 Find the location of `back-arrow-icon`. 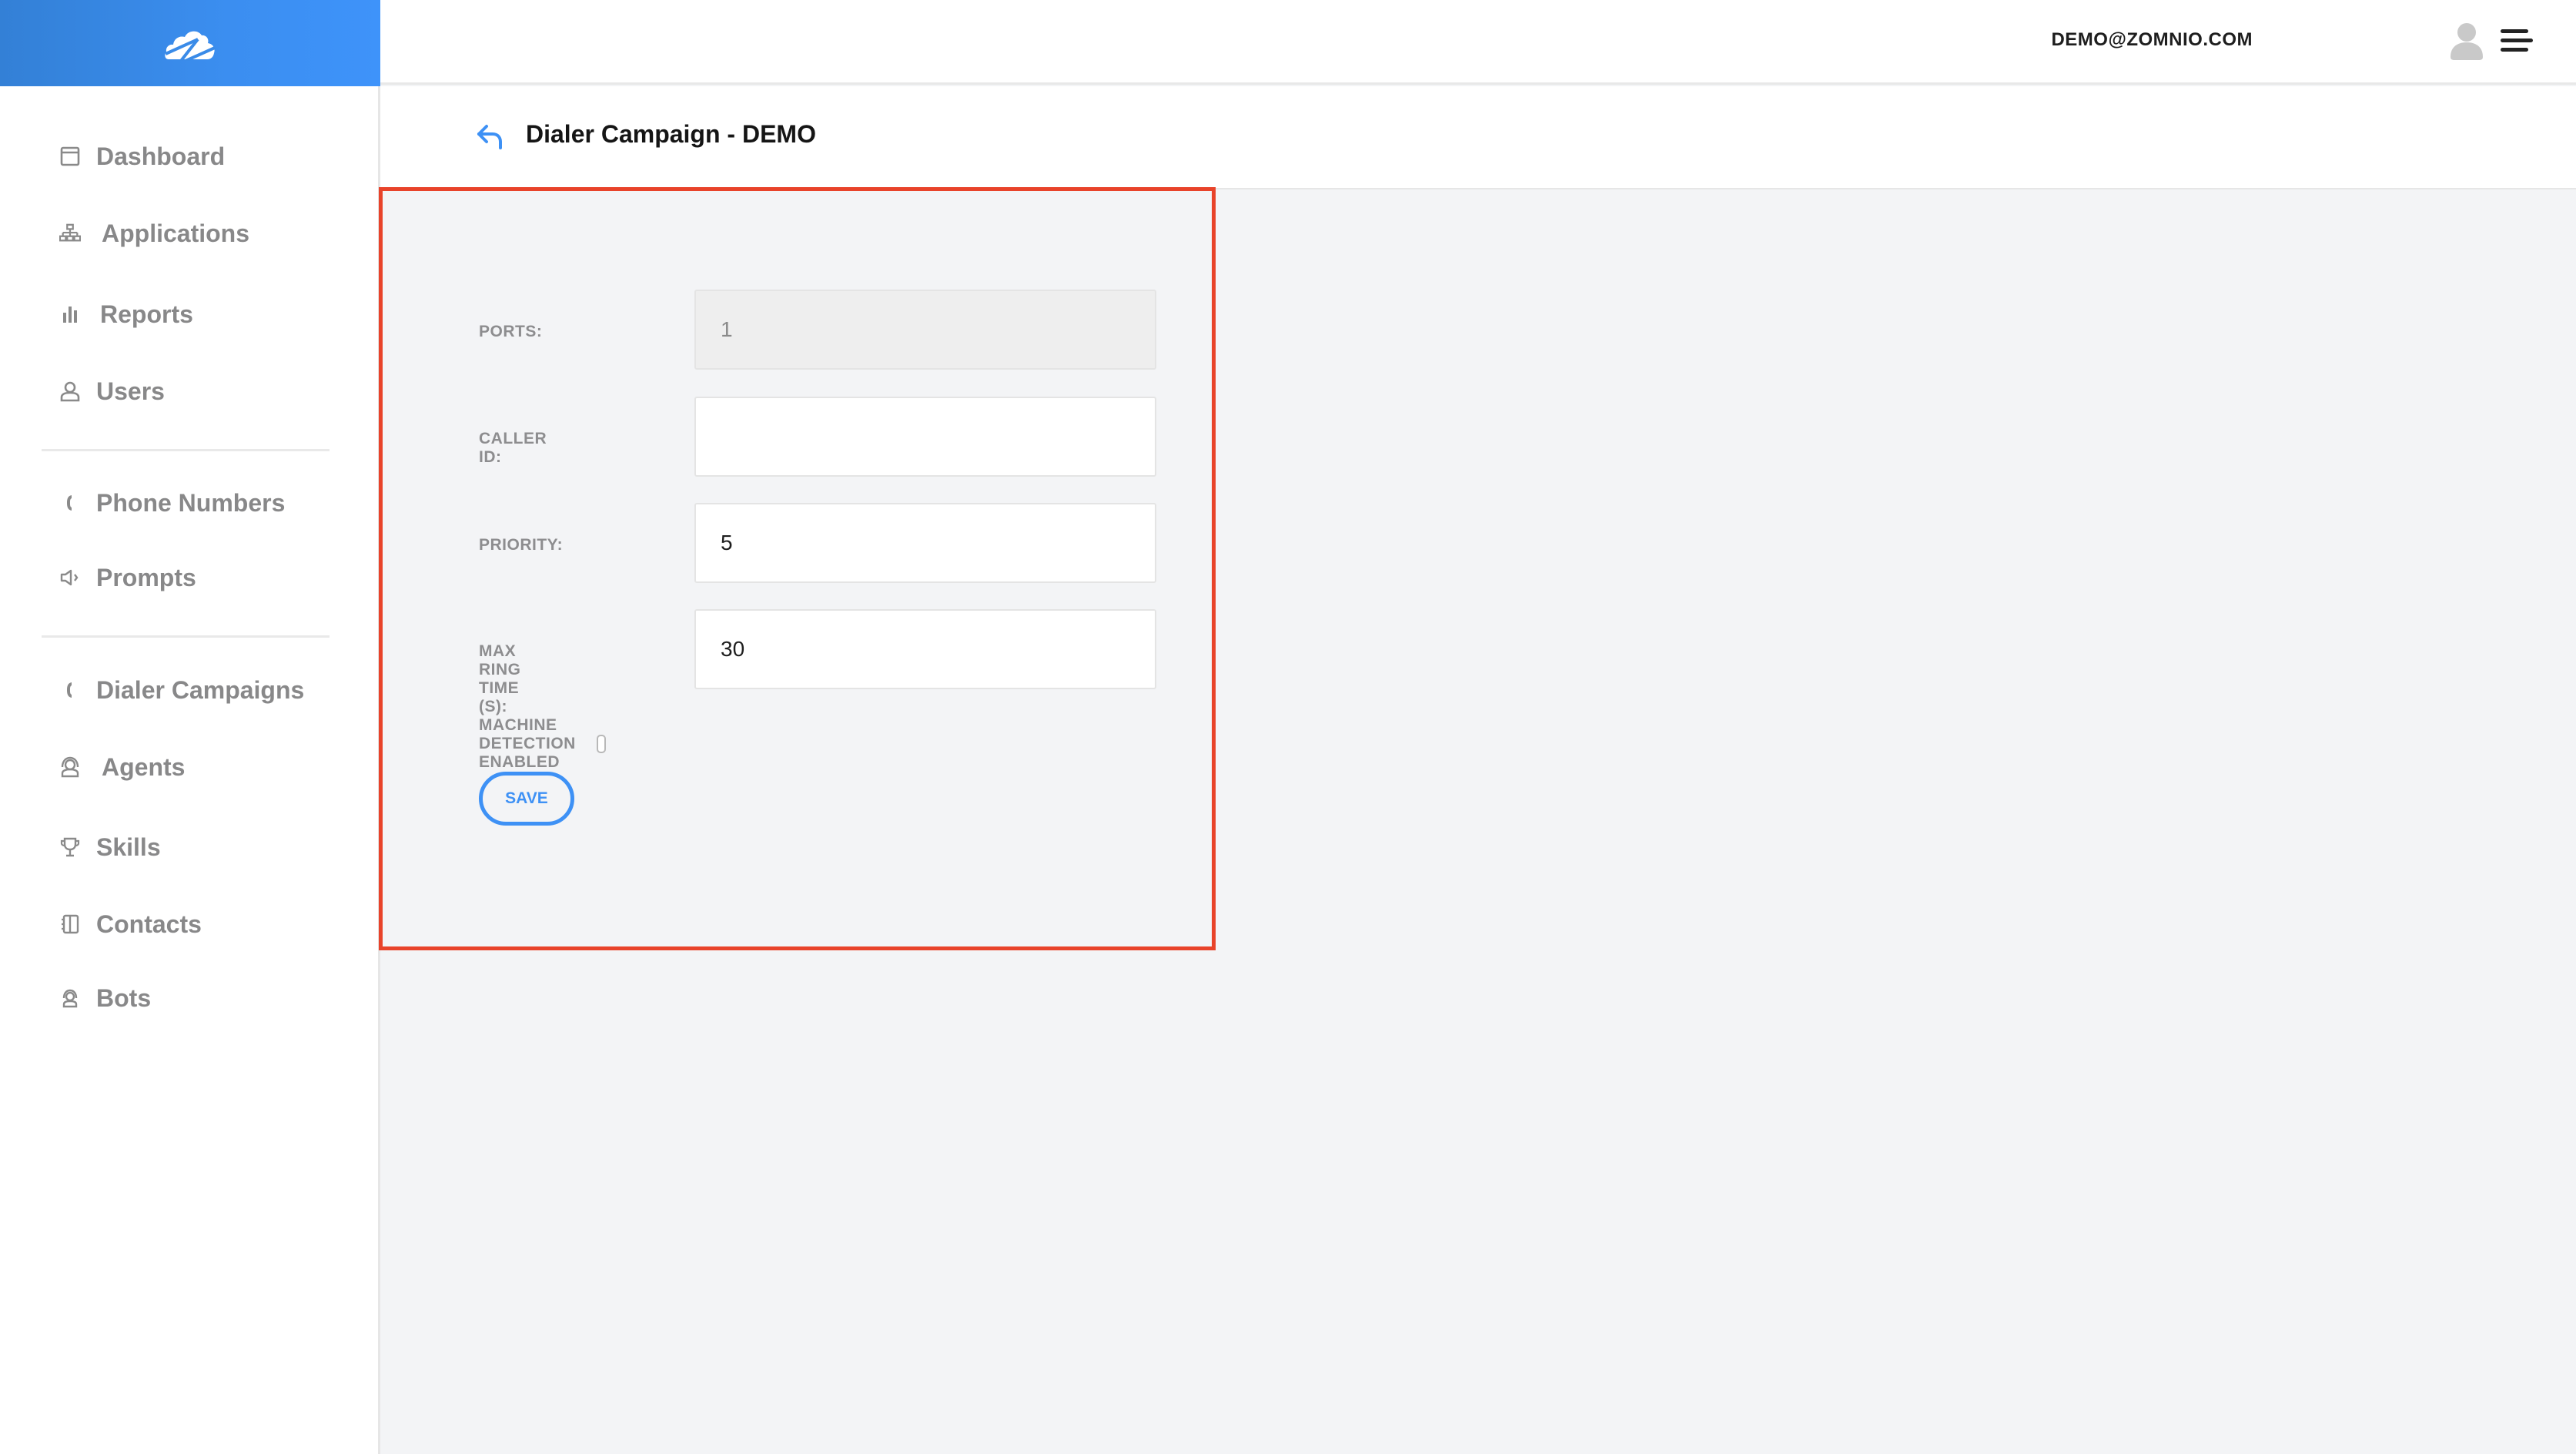

back-arrow-icon is located at coordinates (491, 137).